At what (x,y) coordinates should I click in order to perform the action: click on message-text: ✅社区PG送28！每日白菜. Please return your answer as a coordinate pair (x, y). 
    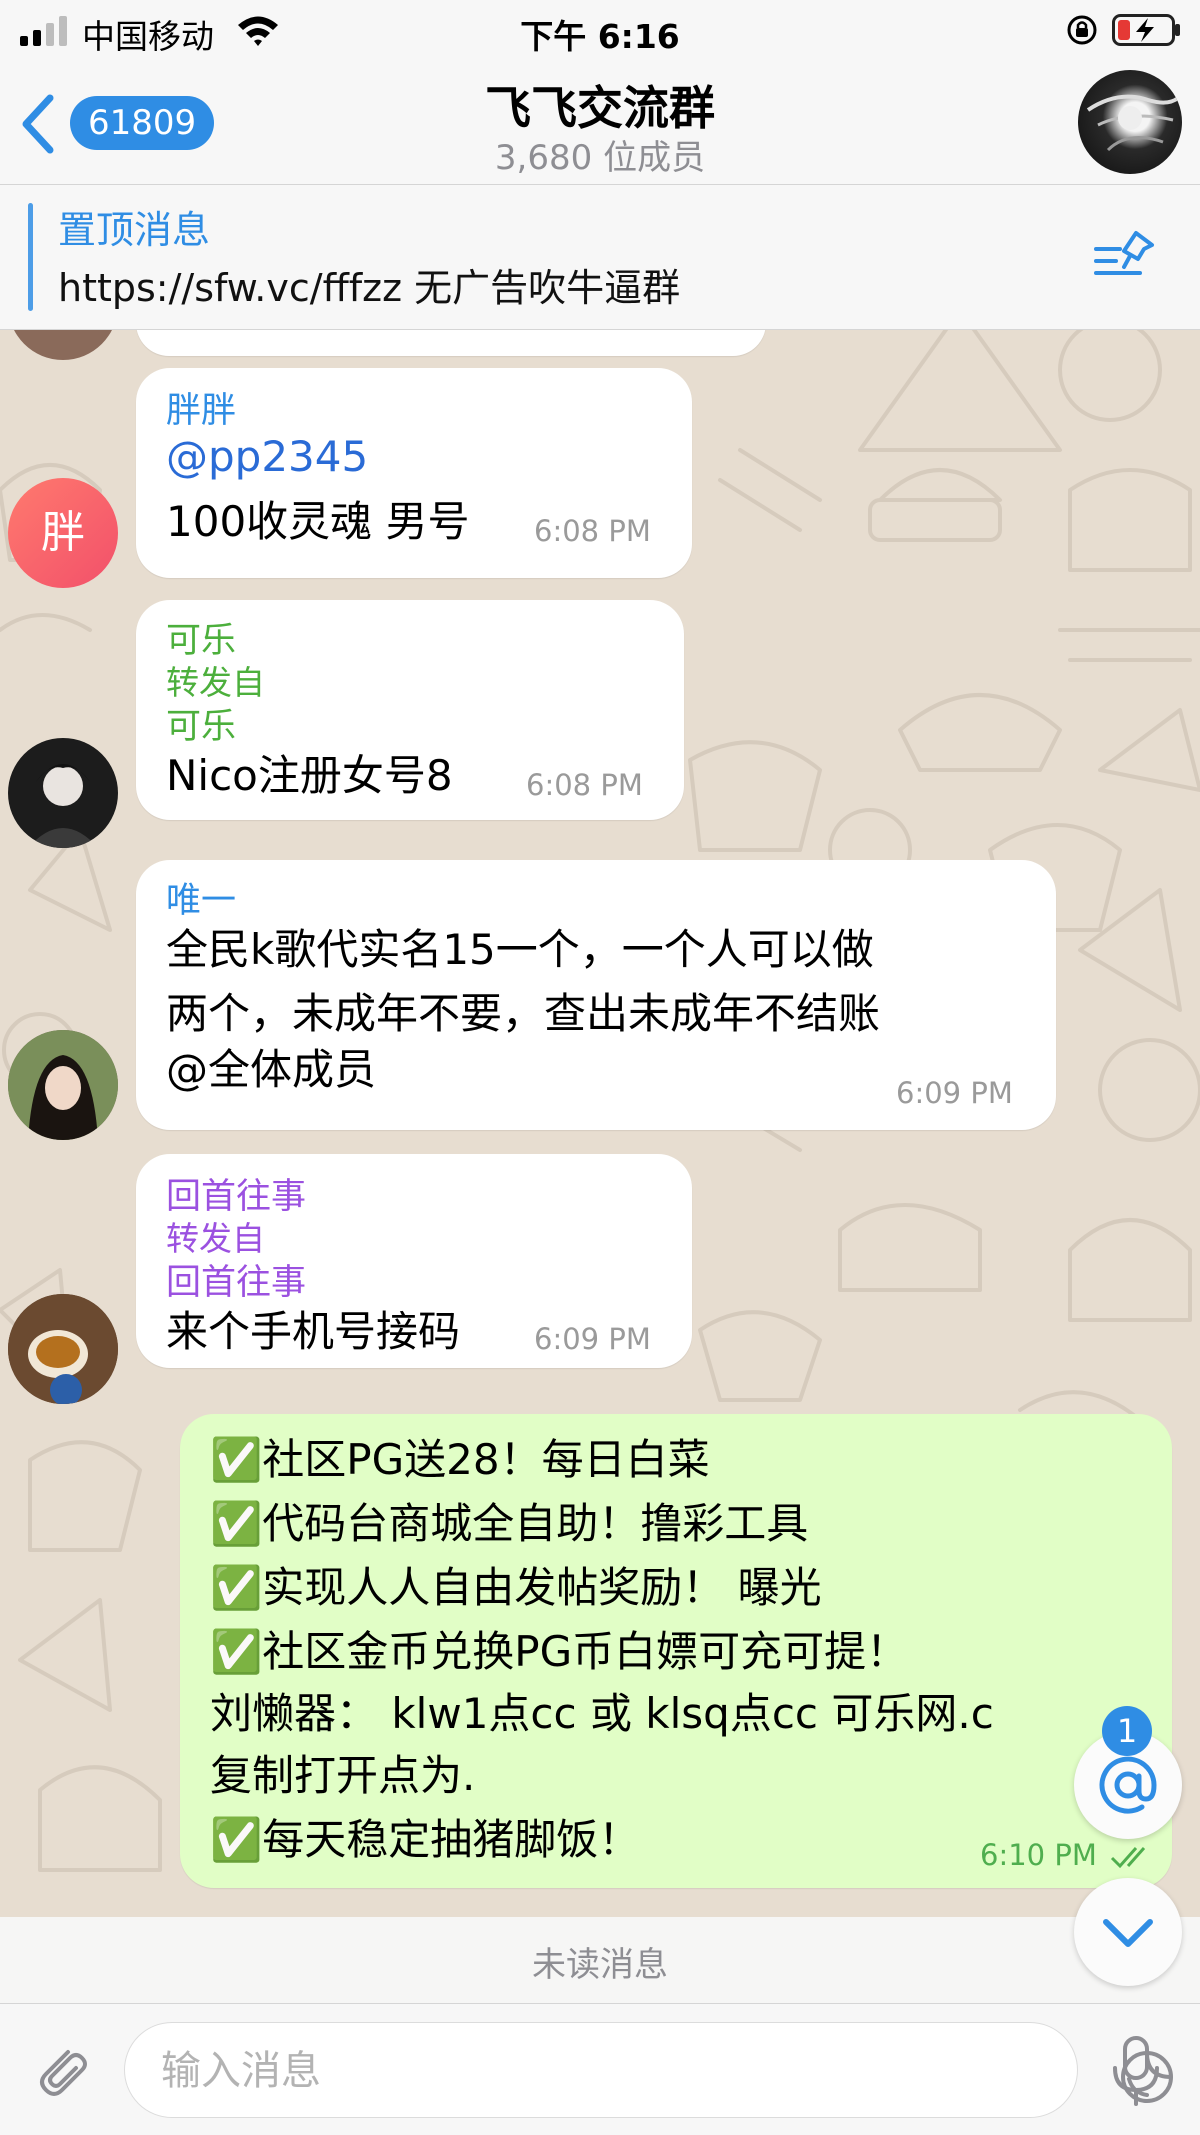
    Looking at the image, I should click on (460, 1459).